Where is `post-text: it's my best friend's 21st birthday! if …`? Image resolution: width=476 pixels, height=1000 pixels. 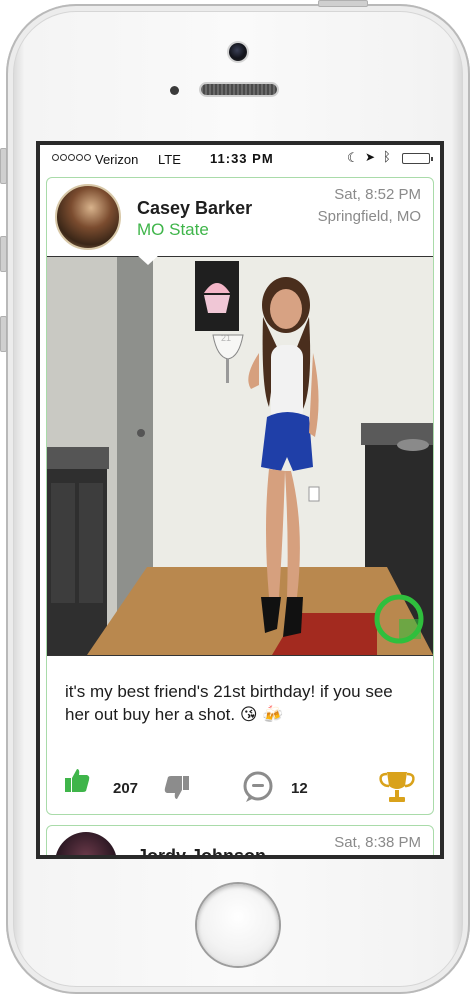
post-text: it's my best friend's 21st birthday! if … is located at coordinates (229, 703).